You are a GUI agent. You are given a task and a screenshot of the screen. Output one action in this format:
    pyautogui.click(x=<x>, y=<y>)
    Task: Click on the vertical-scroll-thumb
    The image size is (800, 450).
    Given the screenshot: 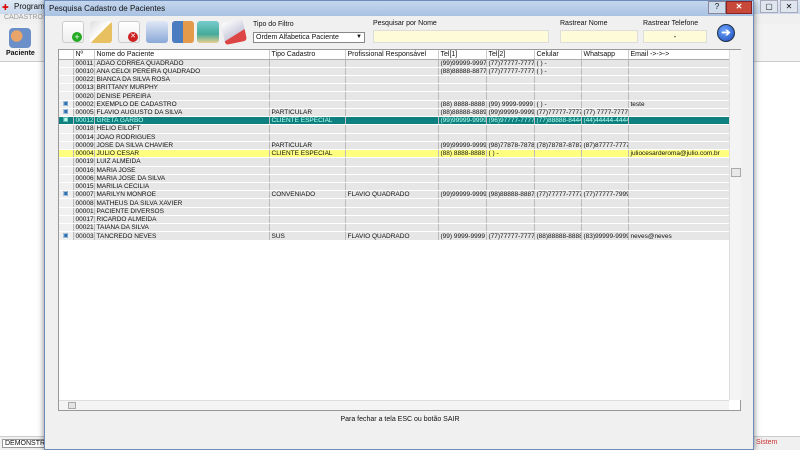 What is the action you would take?
    pyautogui.click(x=736, y=172)
    